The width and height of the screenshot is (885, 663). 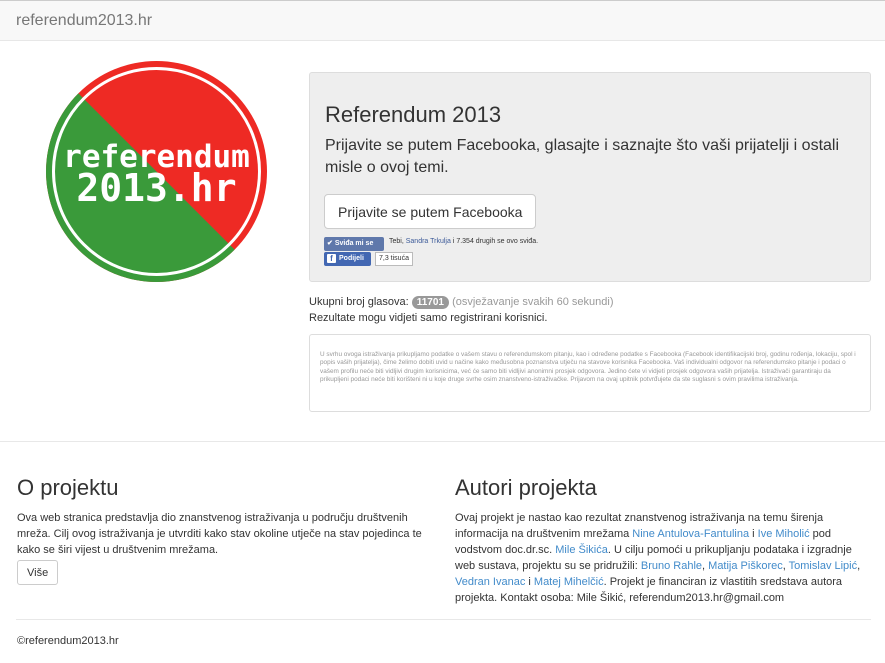 What do you see at coordinates (442, 441) in the screenshot?
I see `section-divider` at bounding box center [442, 441].